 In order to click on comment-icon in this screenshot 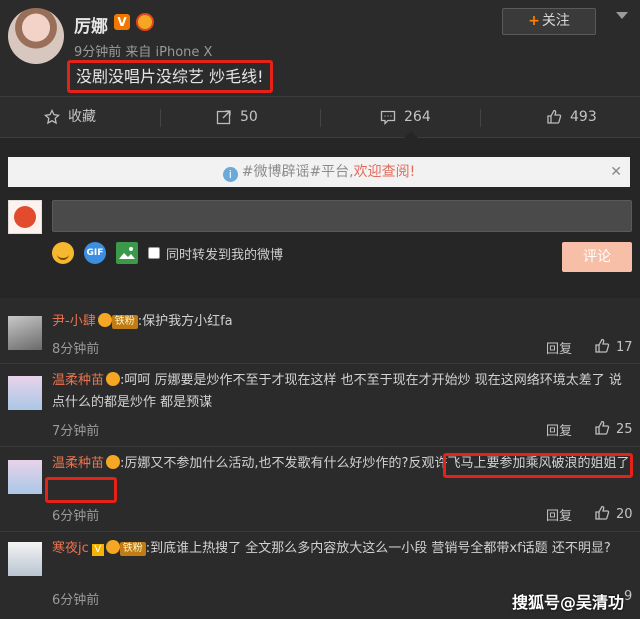, I will do `click(388, 117)`.